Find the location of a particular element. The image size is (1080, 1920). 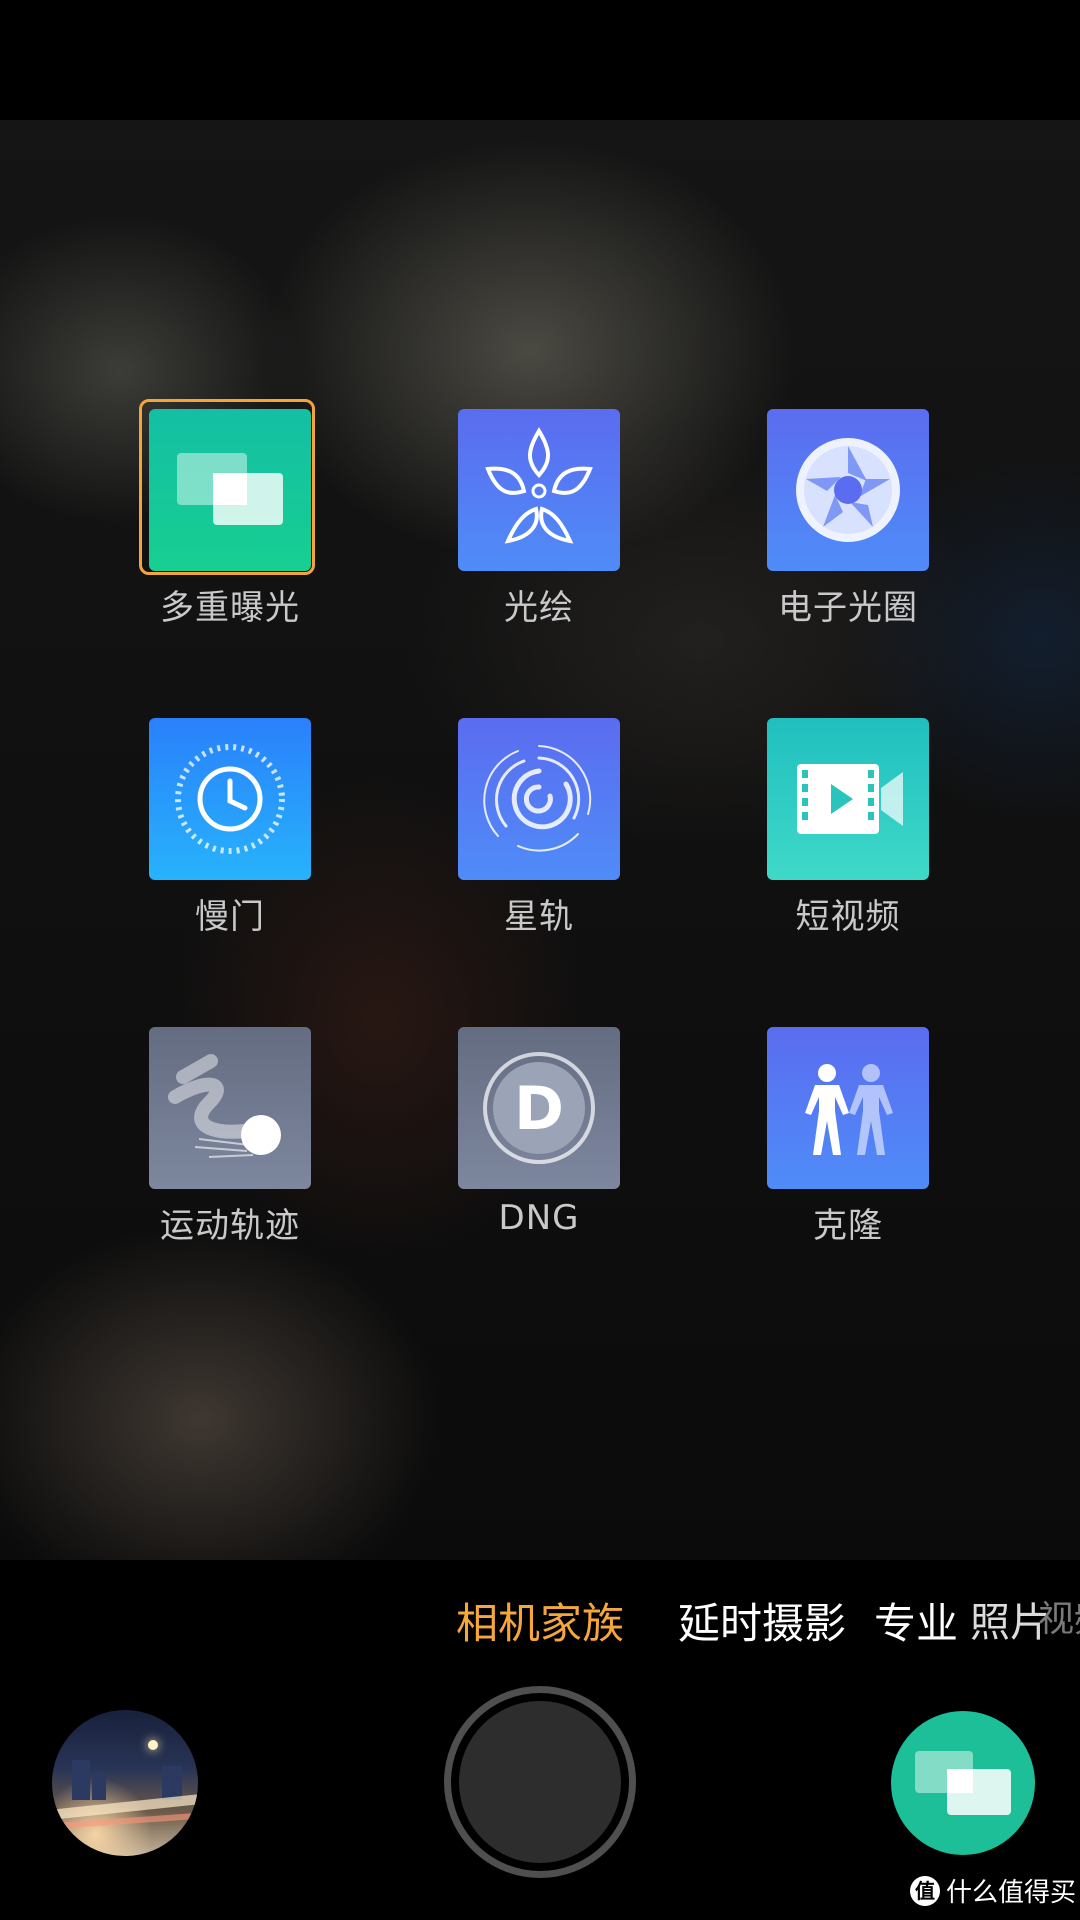

thumbnail-streetlight is located at coordinates (153, 1745).